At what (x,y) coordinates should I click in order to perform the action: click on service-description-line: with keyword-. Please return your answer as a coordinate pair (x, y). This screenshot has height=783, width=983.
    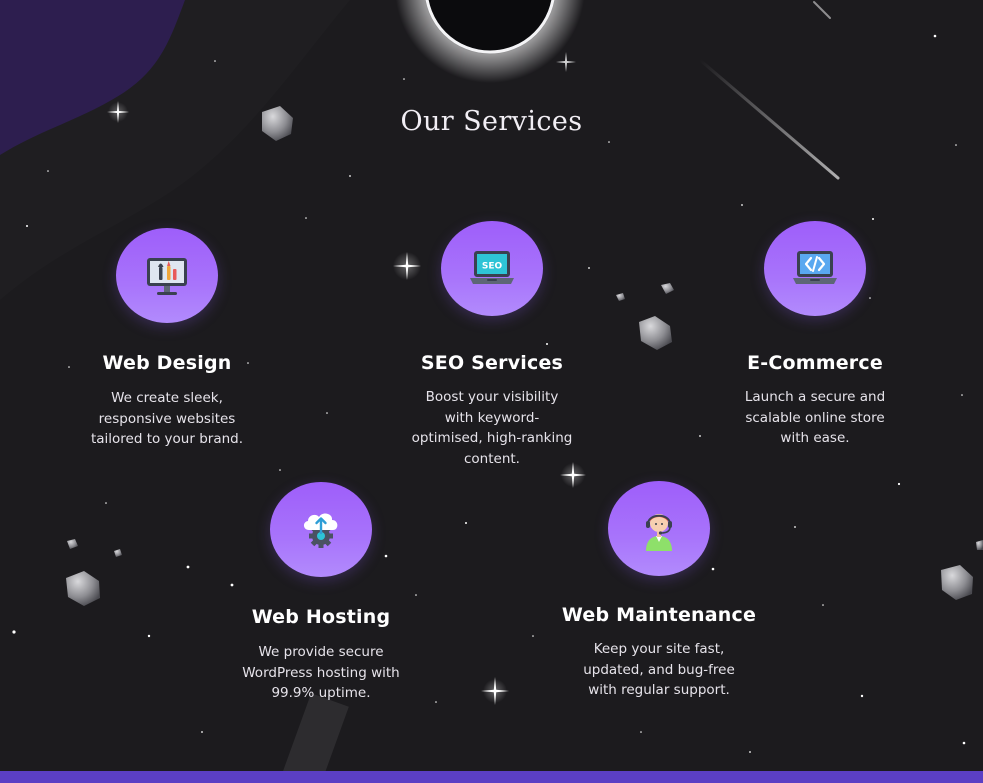
    Looking at the image, I should click on (492, 417).